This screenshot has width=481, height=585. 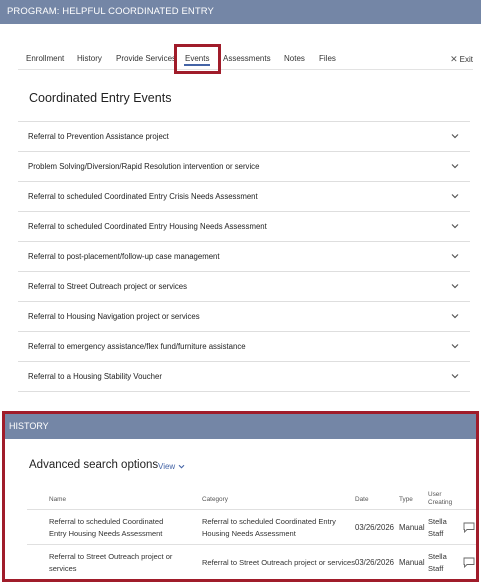 What do you see at coordinates (244, 377) in the screenshot?
I see `event-row: Referral to a Housing Stability Voucher` at bounding box center [244, 377].